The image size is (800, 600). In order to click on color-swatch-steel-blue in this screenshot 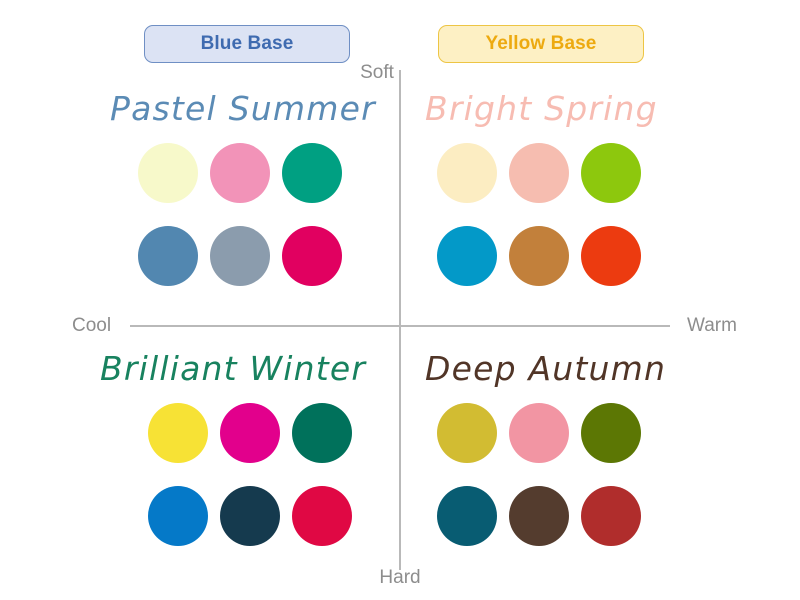, I will do `click(168, 256)`.